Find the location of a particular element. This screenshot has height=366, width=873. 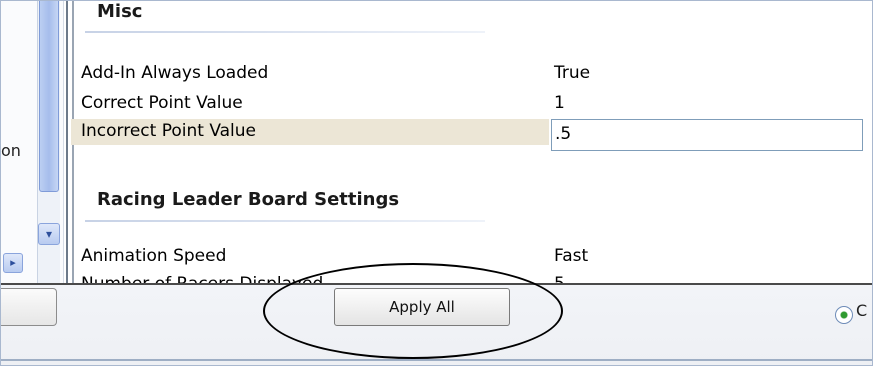

scroll-down-button: ▾ is located at coordinates (49, 234).